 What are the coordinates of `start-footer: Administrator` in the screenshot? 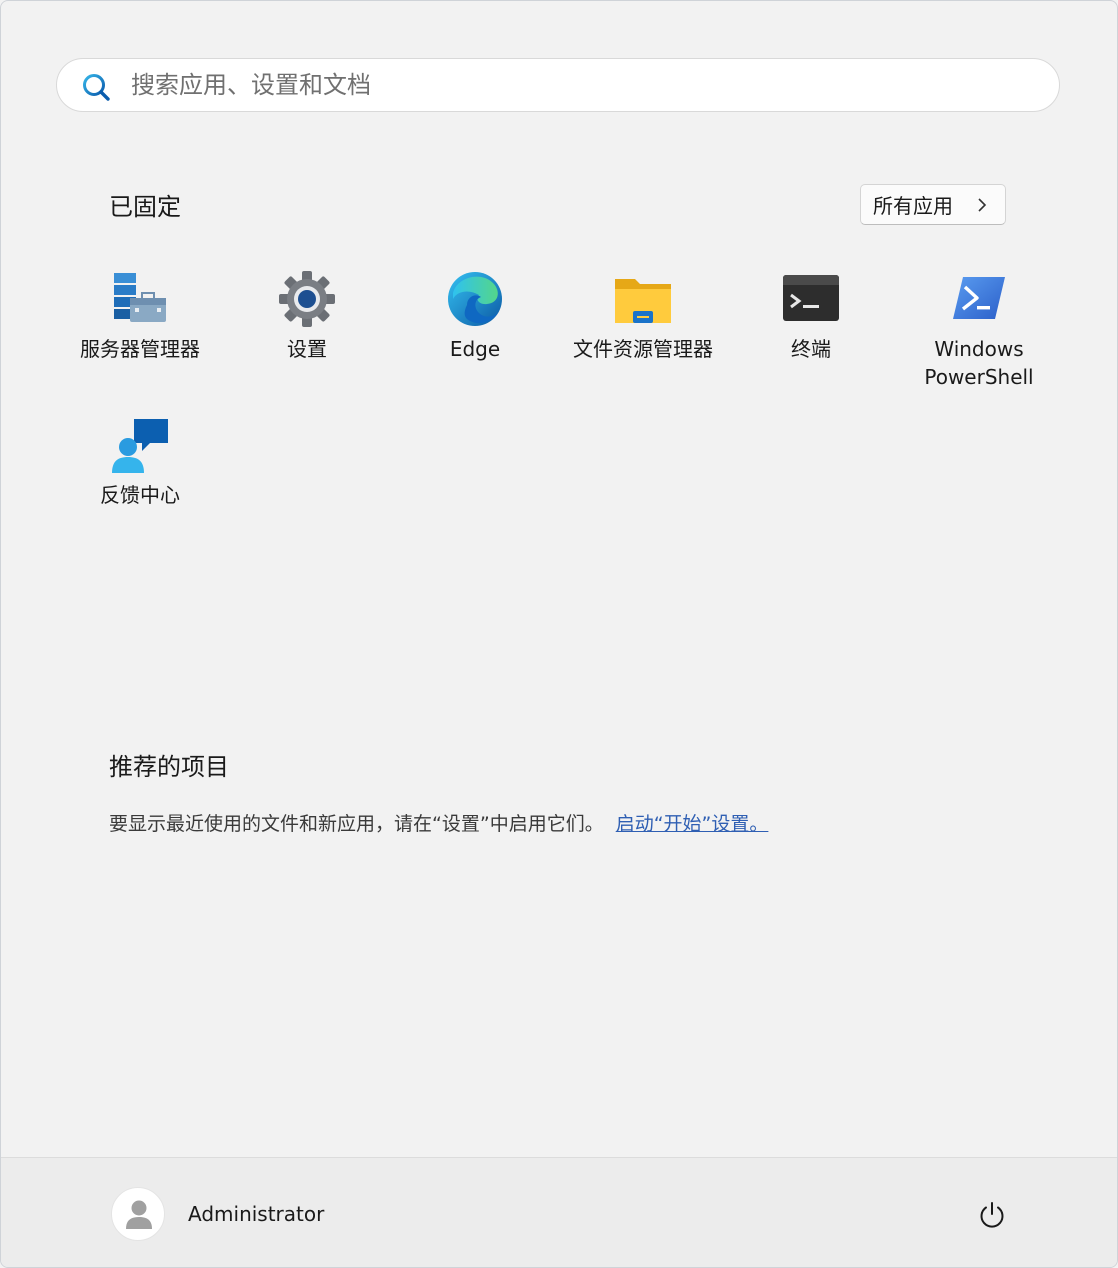 It's located at (559, 1212).